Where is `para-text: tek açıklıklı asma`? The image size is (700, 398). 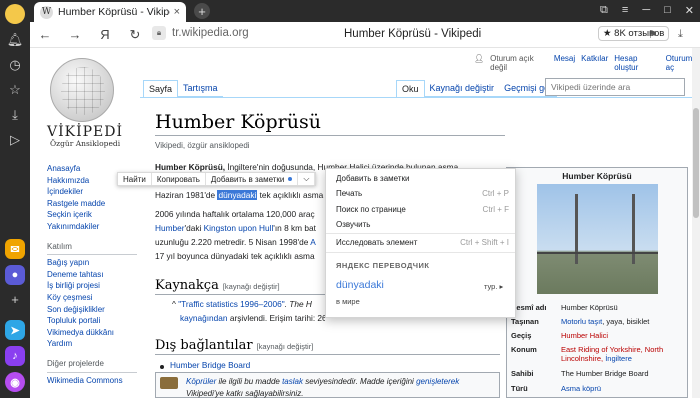 para-text: tek açıklıklı asma is located at coordinates (290, 195).